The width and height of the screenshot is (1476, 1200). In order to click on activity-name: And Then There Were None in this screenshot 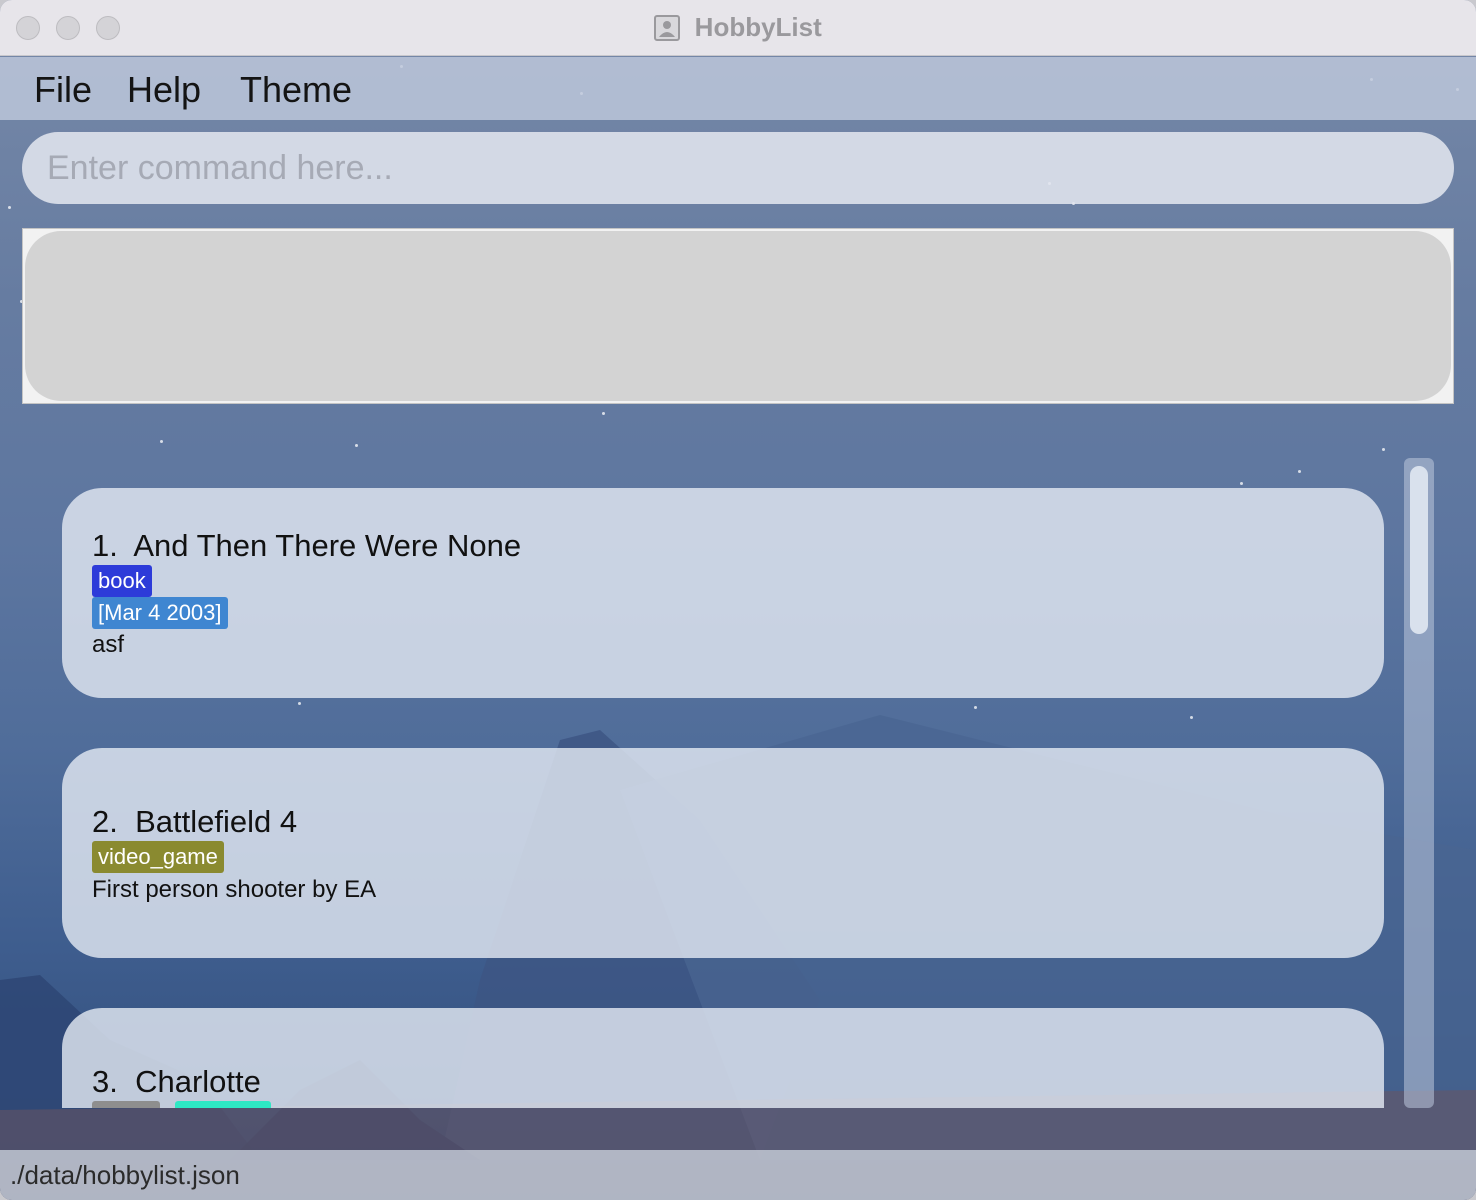, I will do `click(327, 545)`.